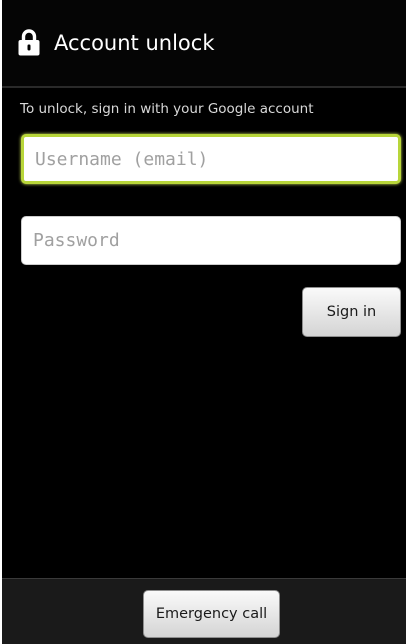 The width and height of the screenshot is (408, 644). What do you see at coordinates (29, 42) in the screenshot?
I see `lock-icon` at bounding box center [29, 42].